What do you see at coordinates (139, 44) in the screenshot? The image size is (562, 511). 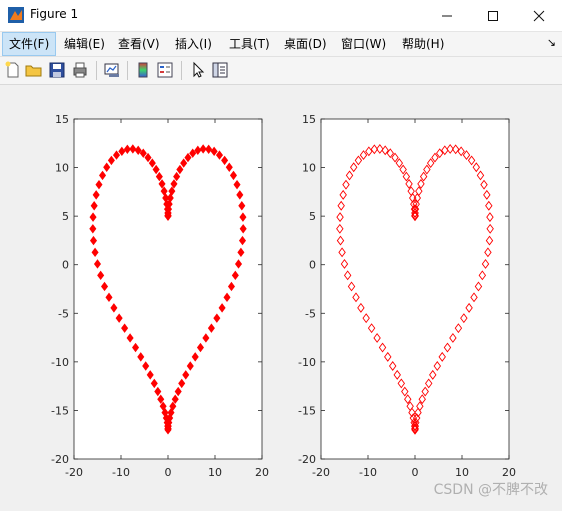 I see `menu-view: 查看(V)` at bounding box center [139, 44].